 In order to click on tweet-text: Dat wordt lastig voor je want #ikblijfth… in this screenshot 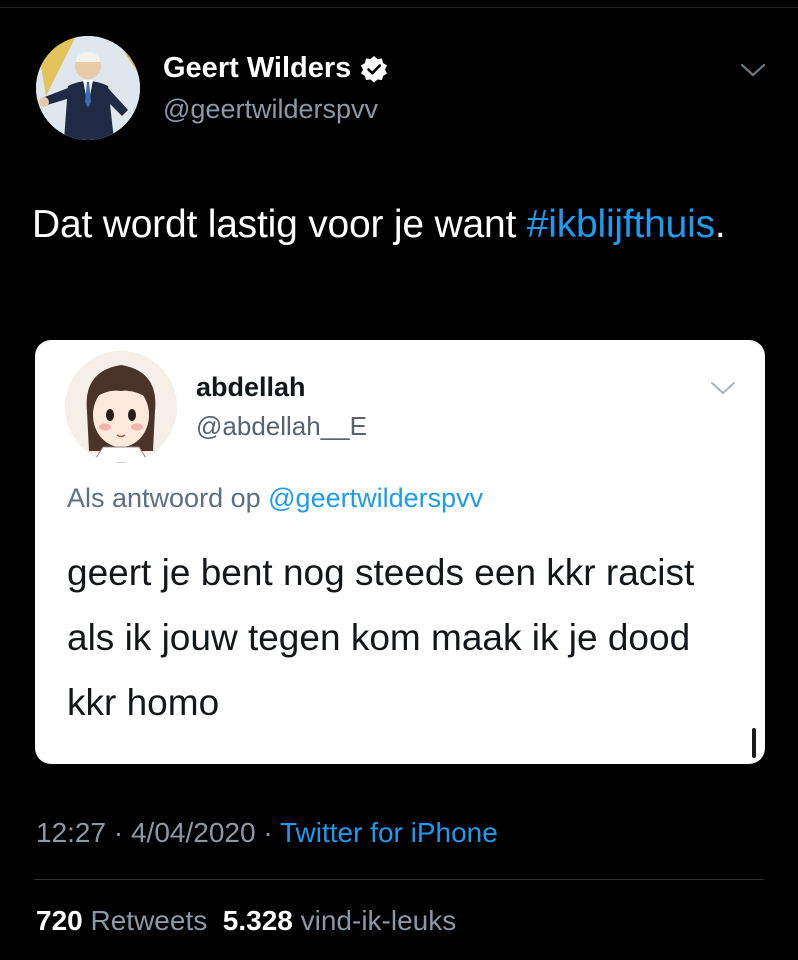, I will do `click(382, 224)`.